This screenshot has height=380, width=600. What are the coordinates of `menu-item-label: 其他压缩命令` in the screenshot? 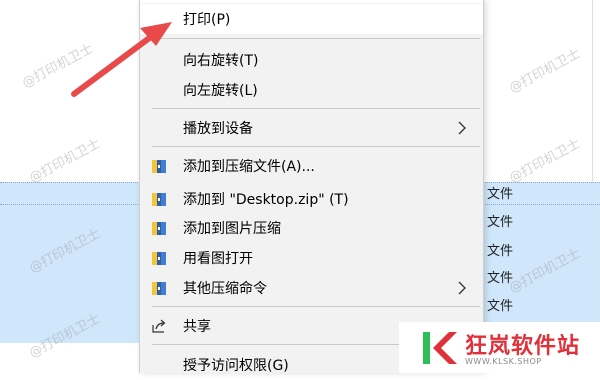 It's located at (225, 289).